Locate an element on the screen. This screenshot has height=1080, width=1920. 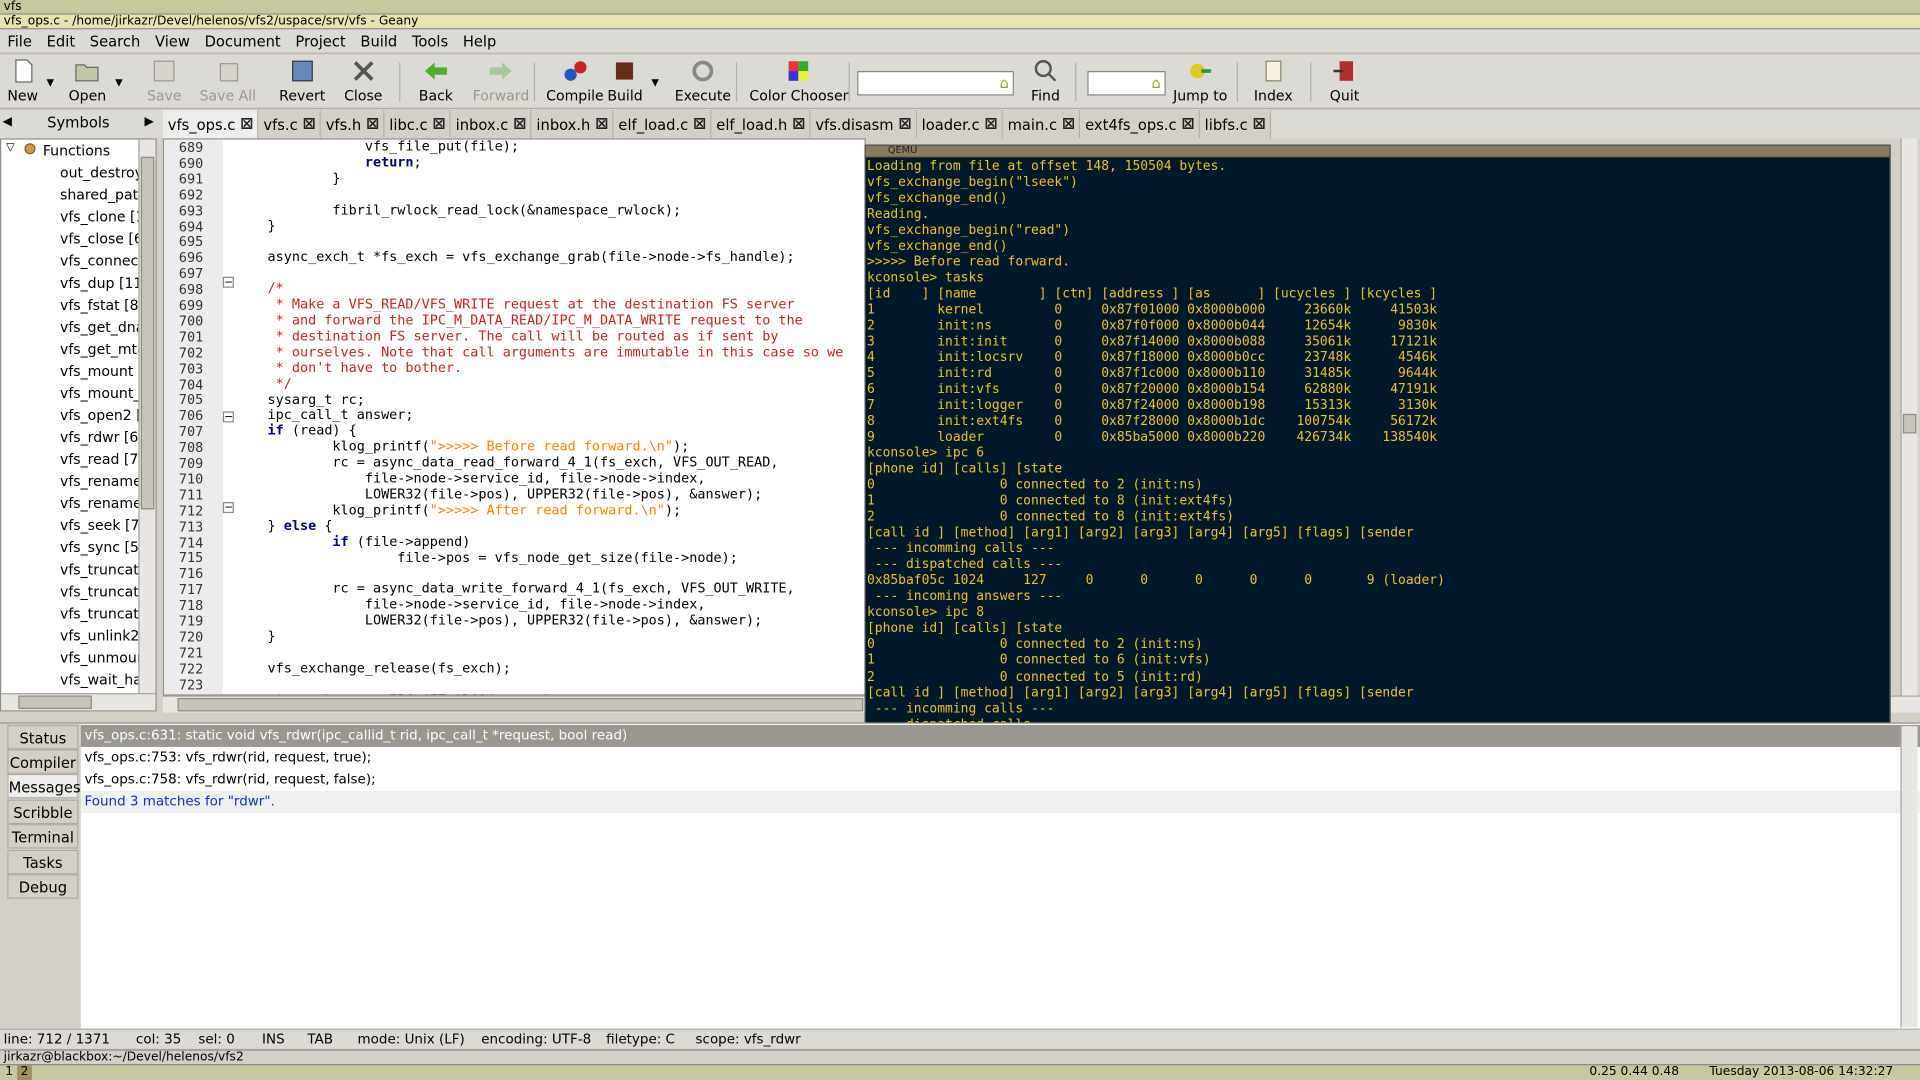
editor-scrollbar is located at coordinates (1909, 417).